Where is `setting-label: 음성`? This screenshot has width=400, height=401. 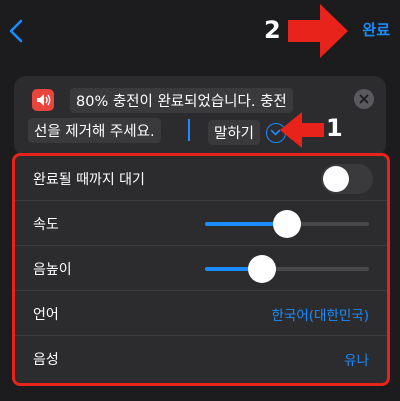 setting-label: 음성 is located at coordinates (46, 360).